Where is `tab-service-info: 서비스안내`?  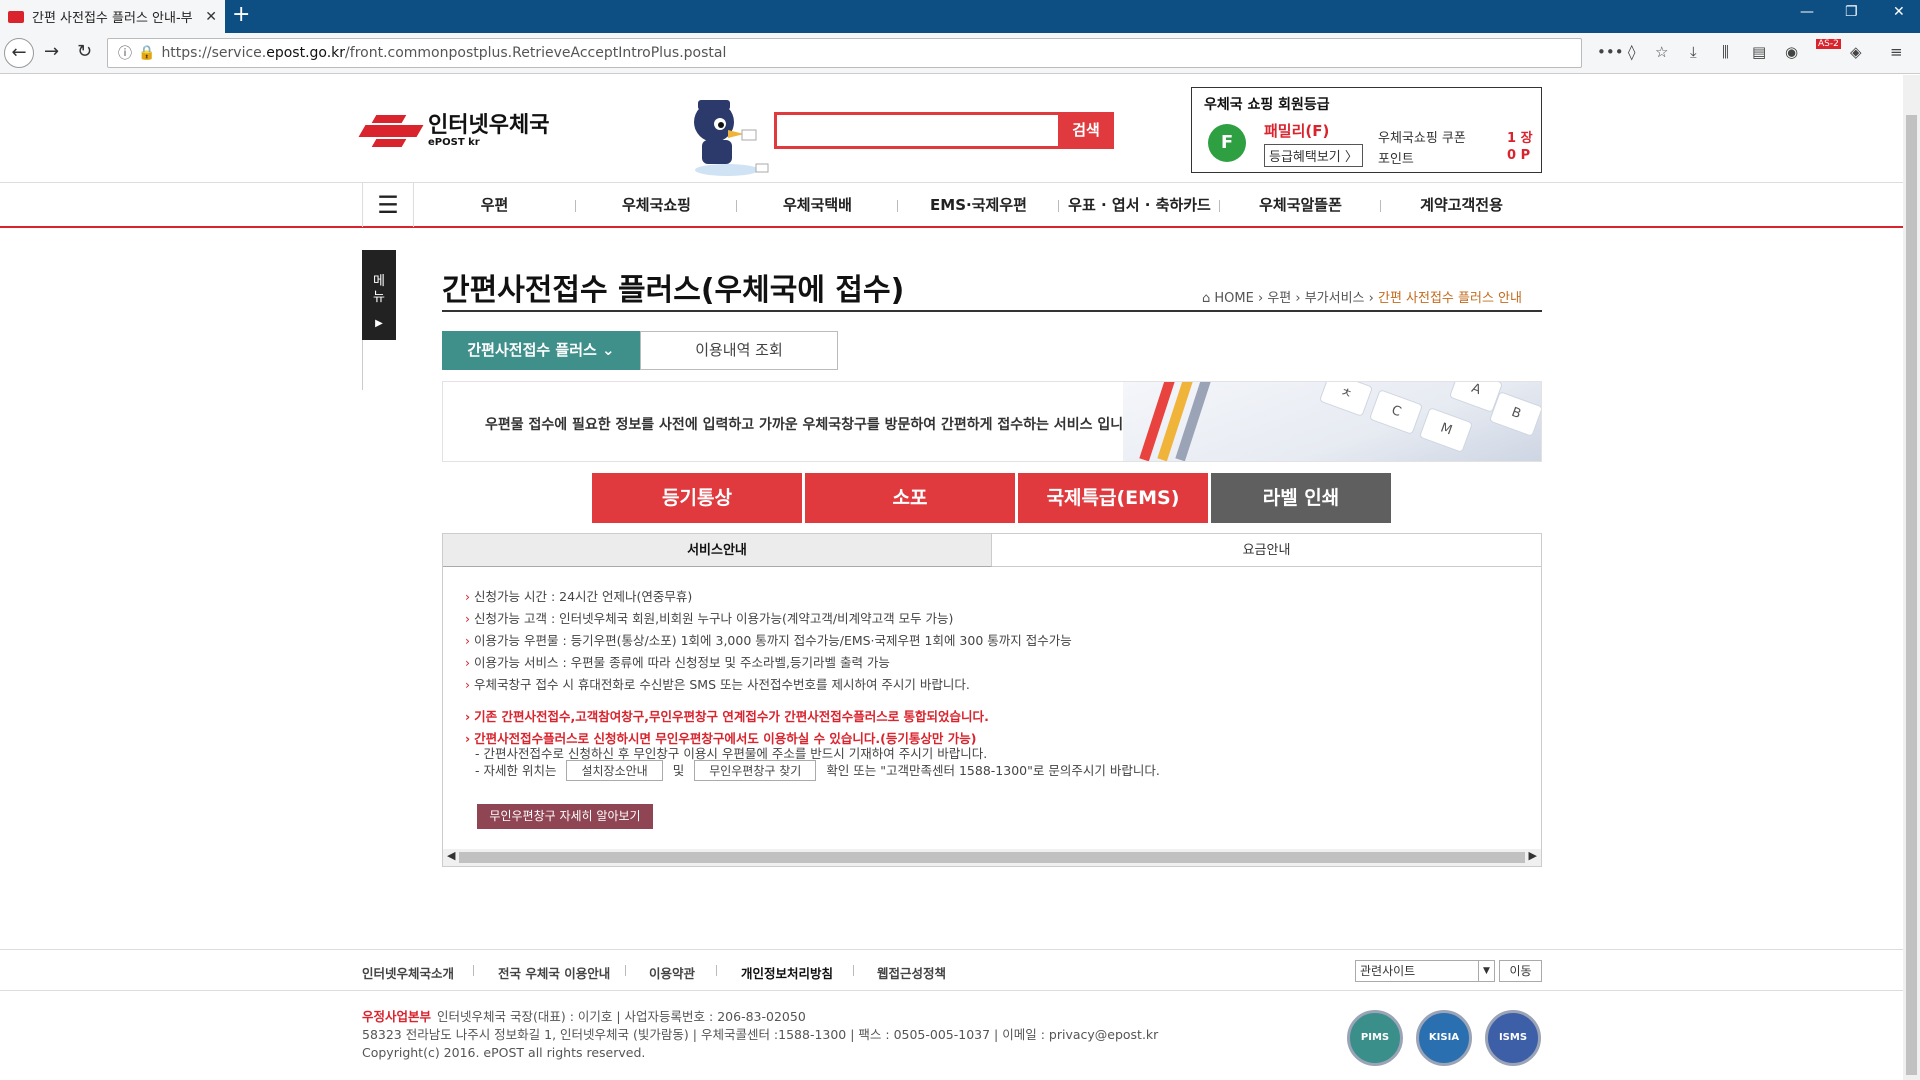
tab-service-info: 서비스안내 is located at coordinates (717, 550).